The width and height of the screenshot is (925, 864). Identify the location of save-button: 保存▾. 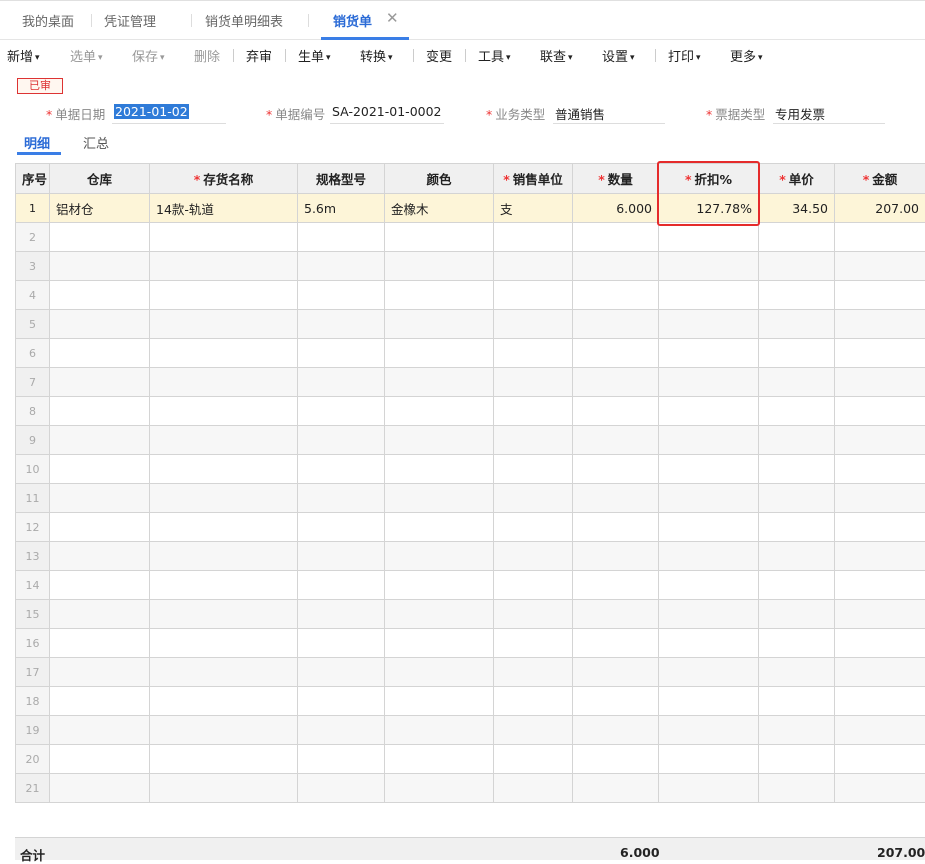
(148, 55).